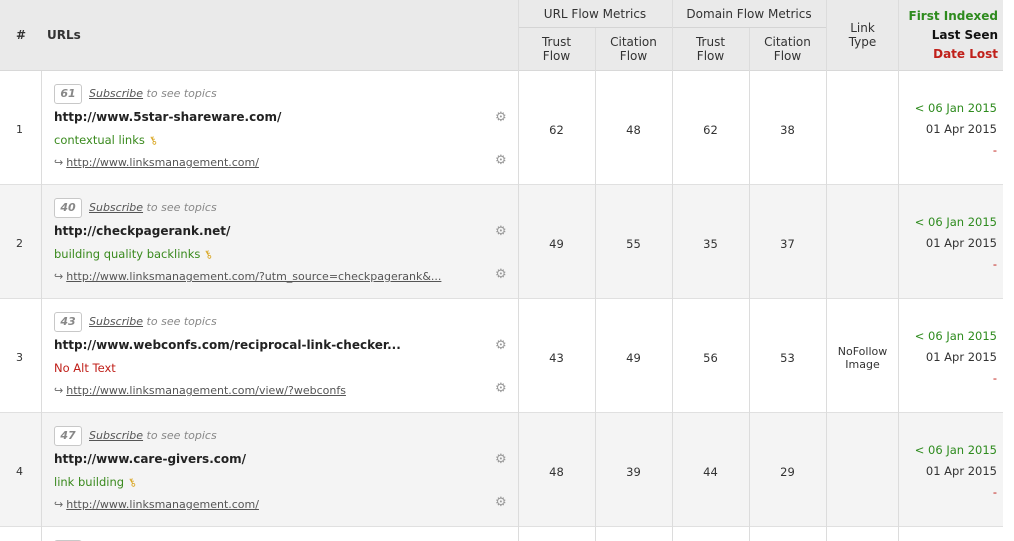 The image size is (1014, 541). Describe the element at coordinates (556, 49) in the screenshot. I see `column-header-url-trust-flow: Trust Flow` at that location.